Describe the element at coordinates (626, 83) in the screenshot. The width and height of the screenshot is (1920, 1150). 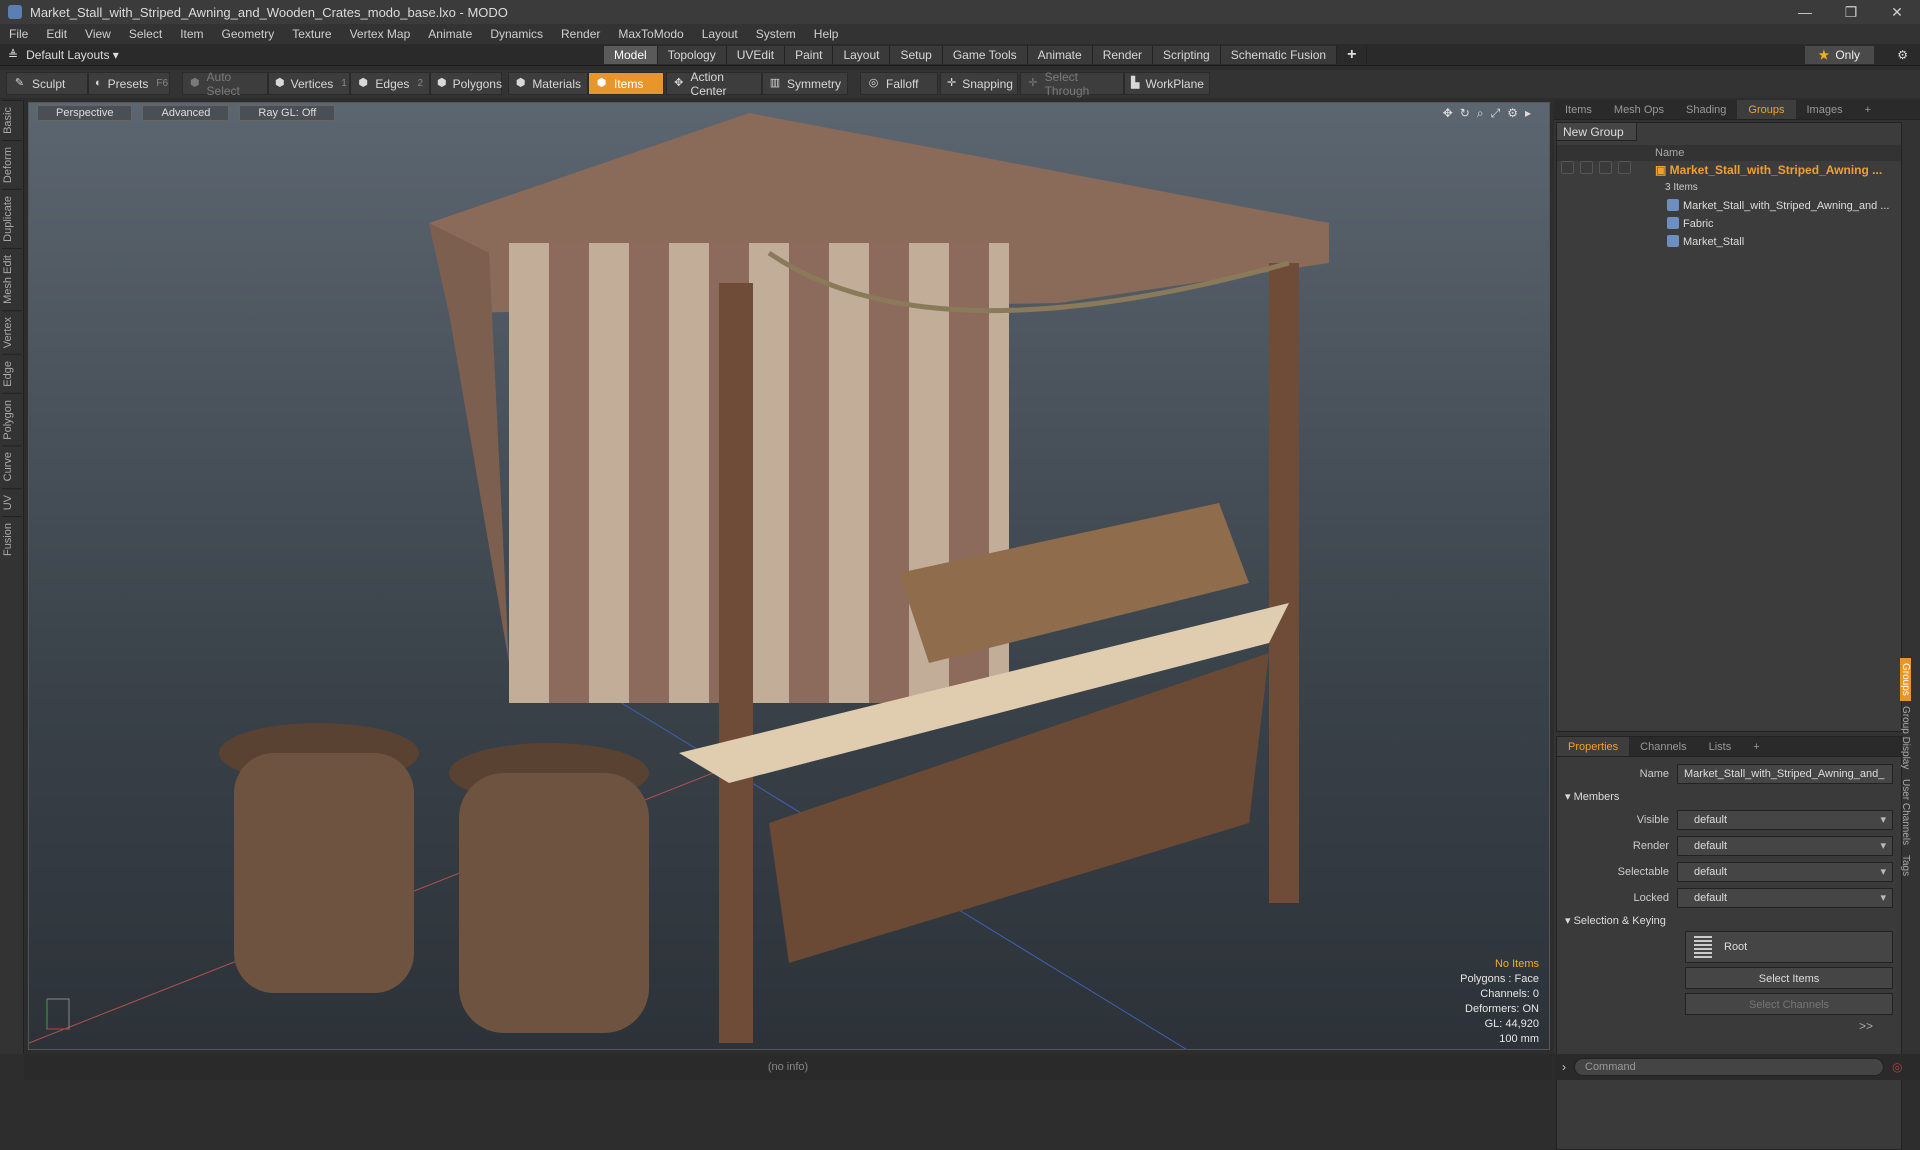
I see `items-button: ⬢ Items` at that location.